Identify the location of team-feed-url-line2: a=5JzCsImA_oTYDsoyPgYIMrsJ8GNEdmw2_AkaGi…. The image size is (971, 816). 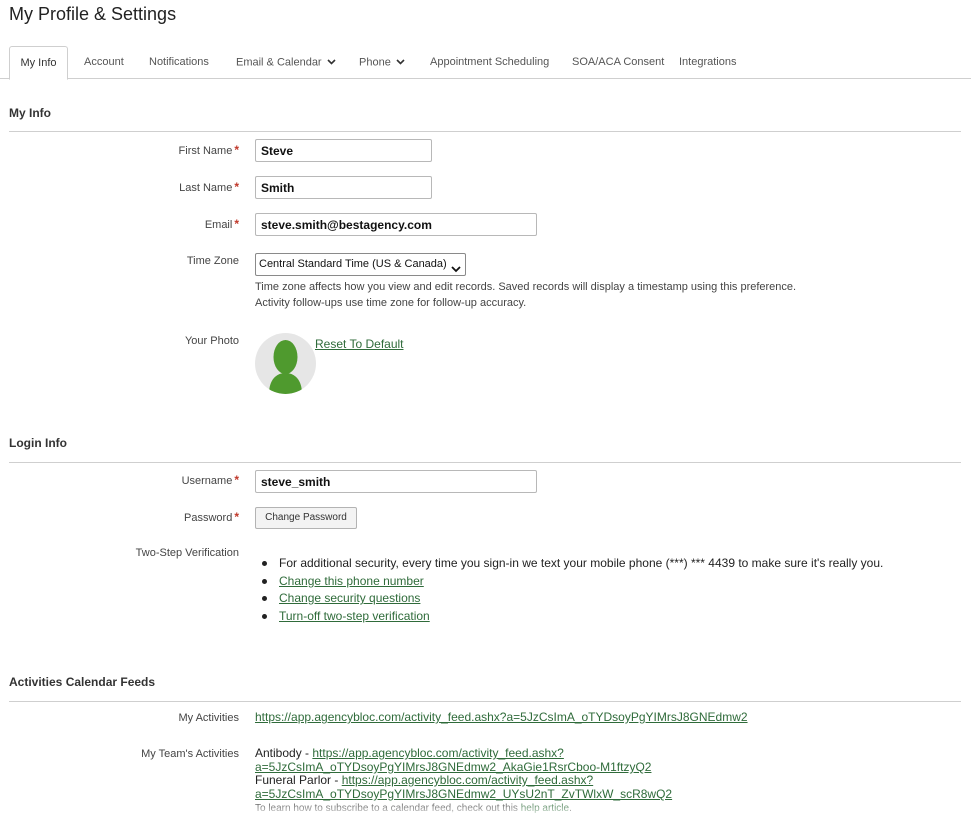
(453, 767).